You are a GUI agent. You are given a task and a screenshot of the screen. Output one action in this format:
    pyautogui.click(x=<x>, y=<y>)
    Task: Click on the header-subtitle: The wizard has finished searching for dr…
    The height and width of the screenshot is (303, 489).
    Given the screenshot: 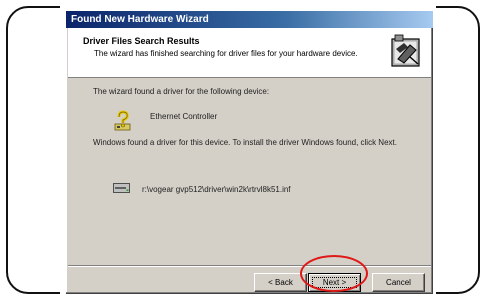 What is the action you would take?
    pyautogui.click(x=226, y=53)
    